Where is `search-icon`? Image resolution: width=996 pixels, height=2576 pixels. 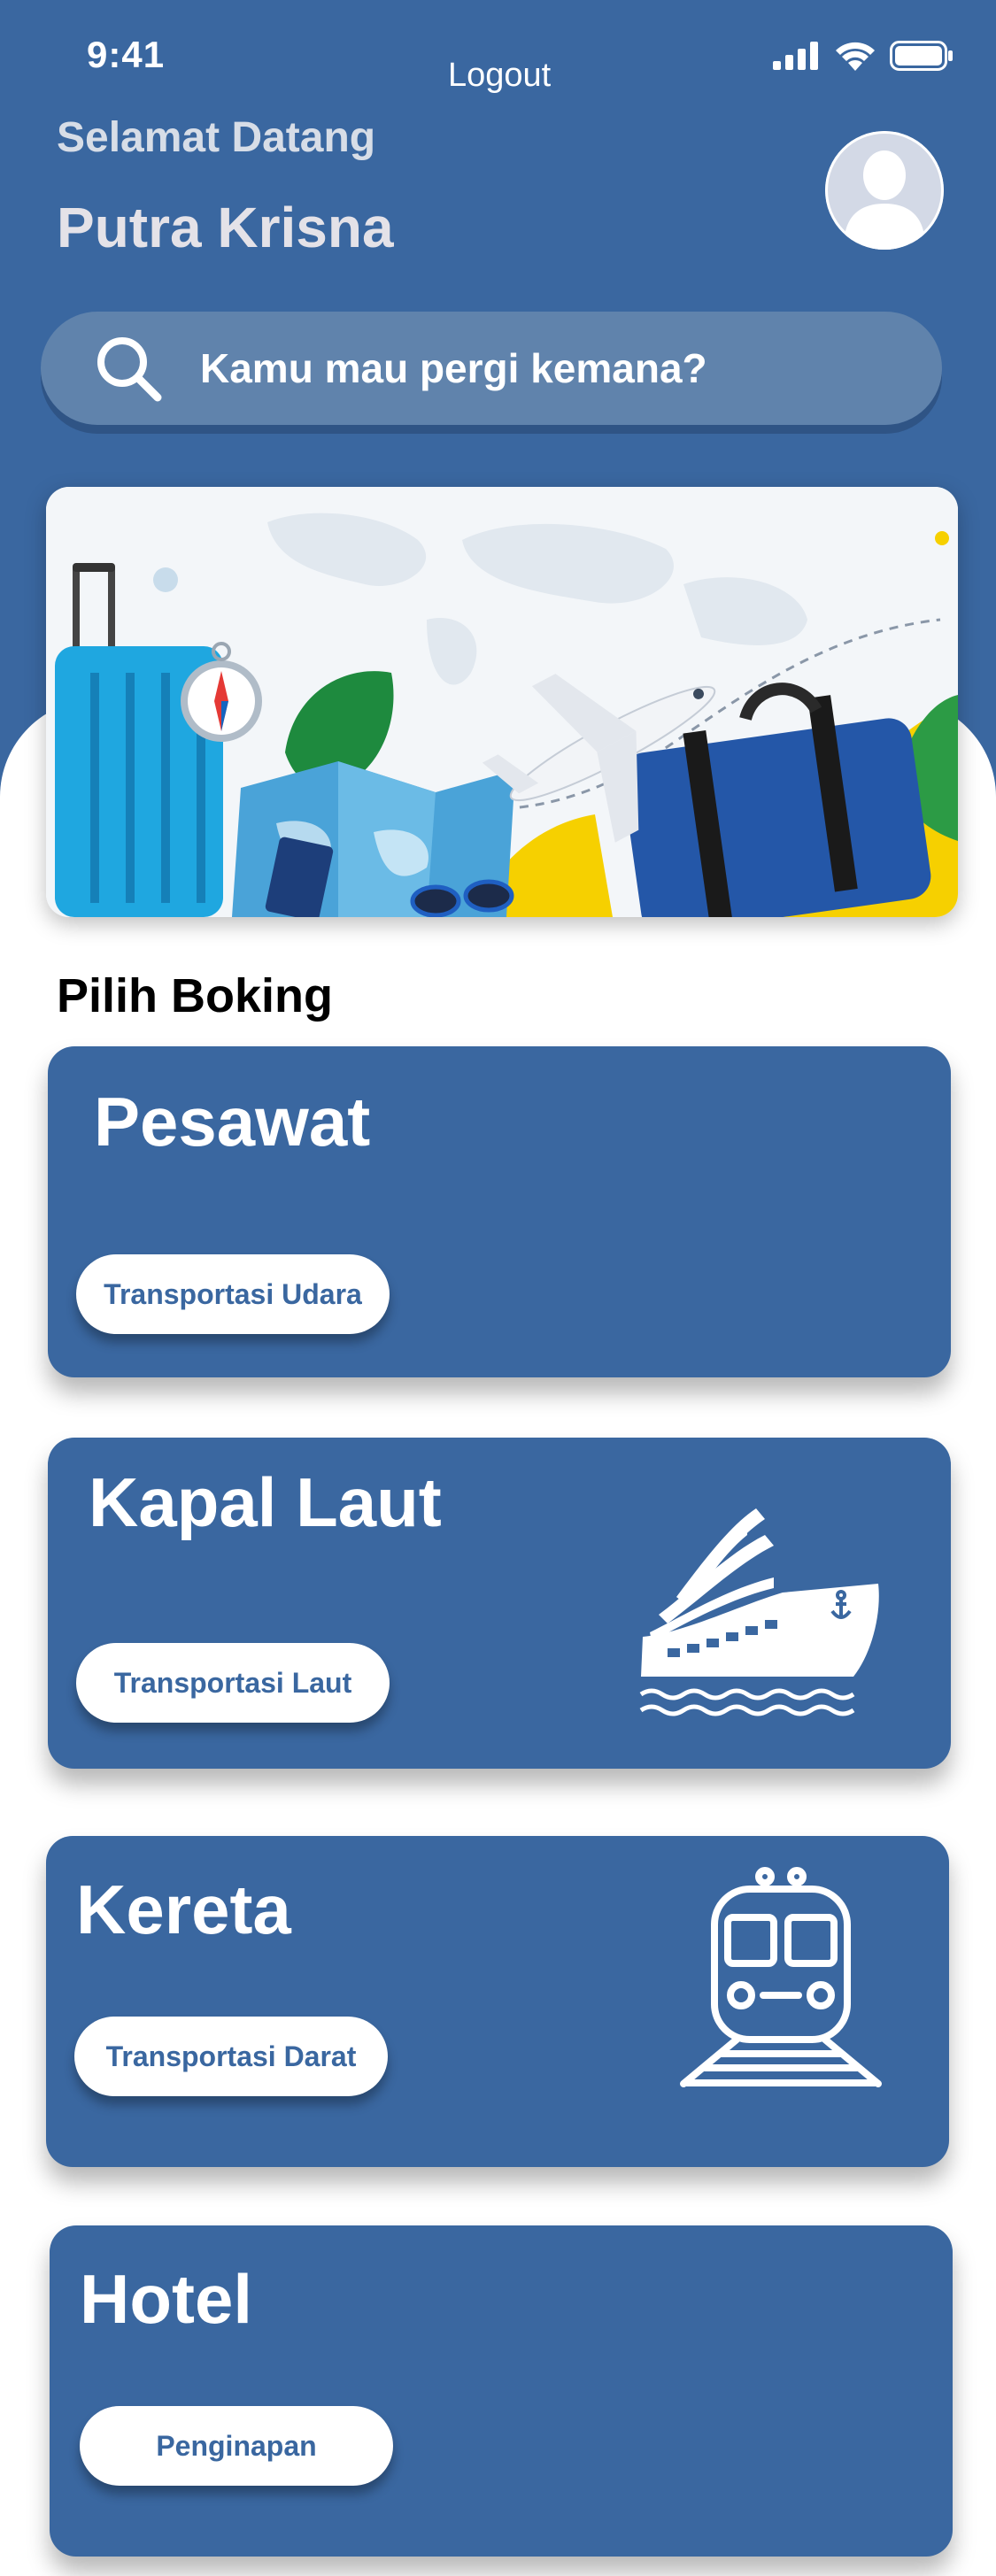 search-icon is located at coordinates (129, 369).